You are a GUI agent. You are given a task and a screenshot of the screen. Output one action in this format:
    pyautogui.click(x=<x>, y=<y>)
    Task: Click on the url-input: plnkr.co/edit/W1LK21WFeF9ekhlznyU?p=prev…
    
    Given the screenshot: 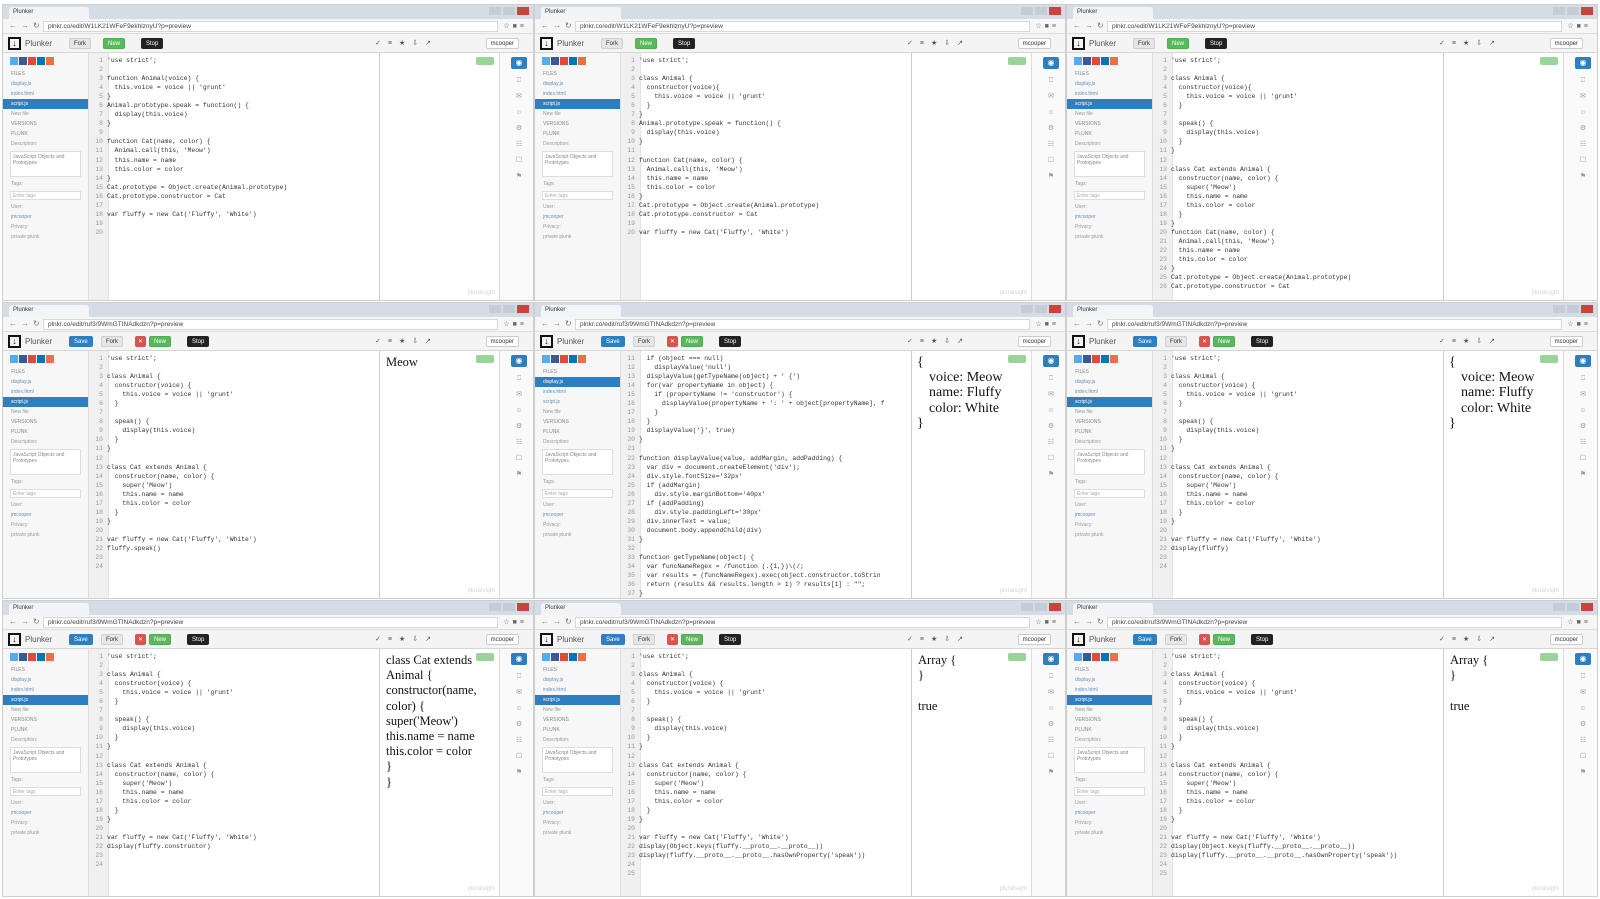 What is the action you would take?
    pyautogui.click(x=1334, y=26)
    